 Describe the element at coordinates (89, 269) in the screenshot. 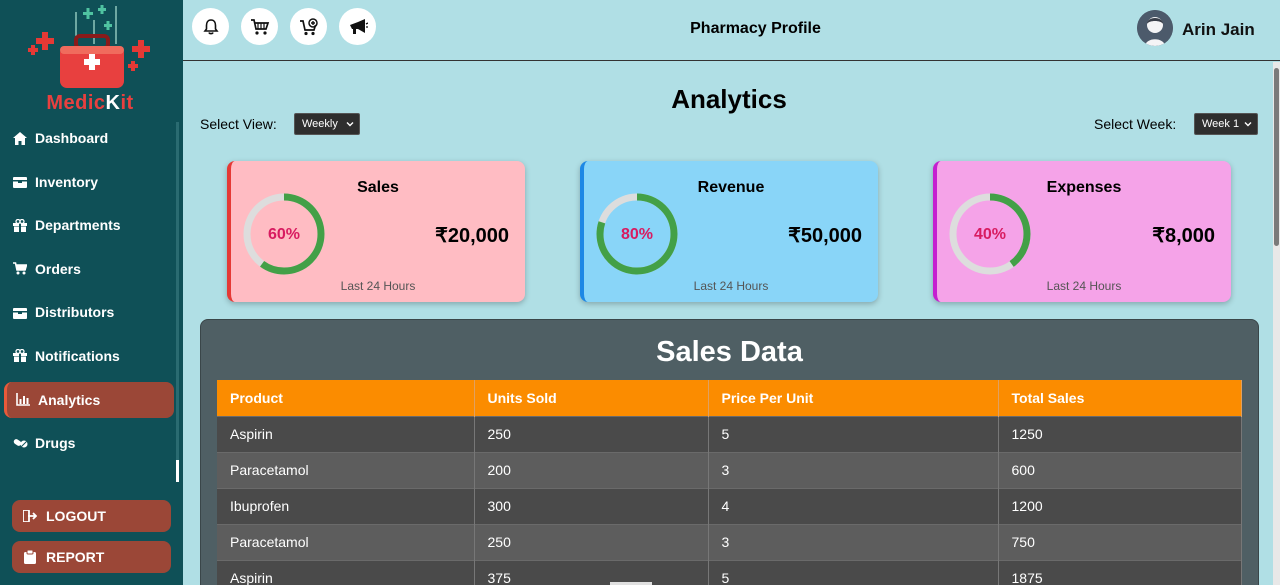

I see `sidebar-item-orders: Orders` at that location.